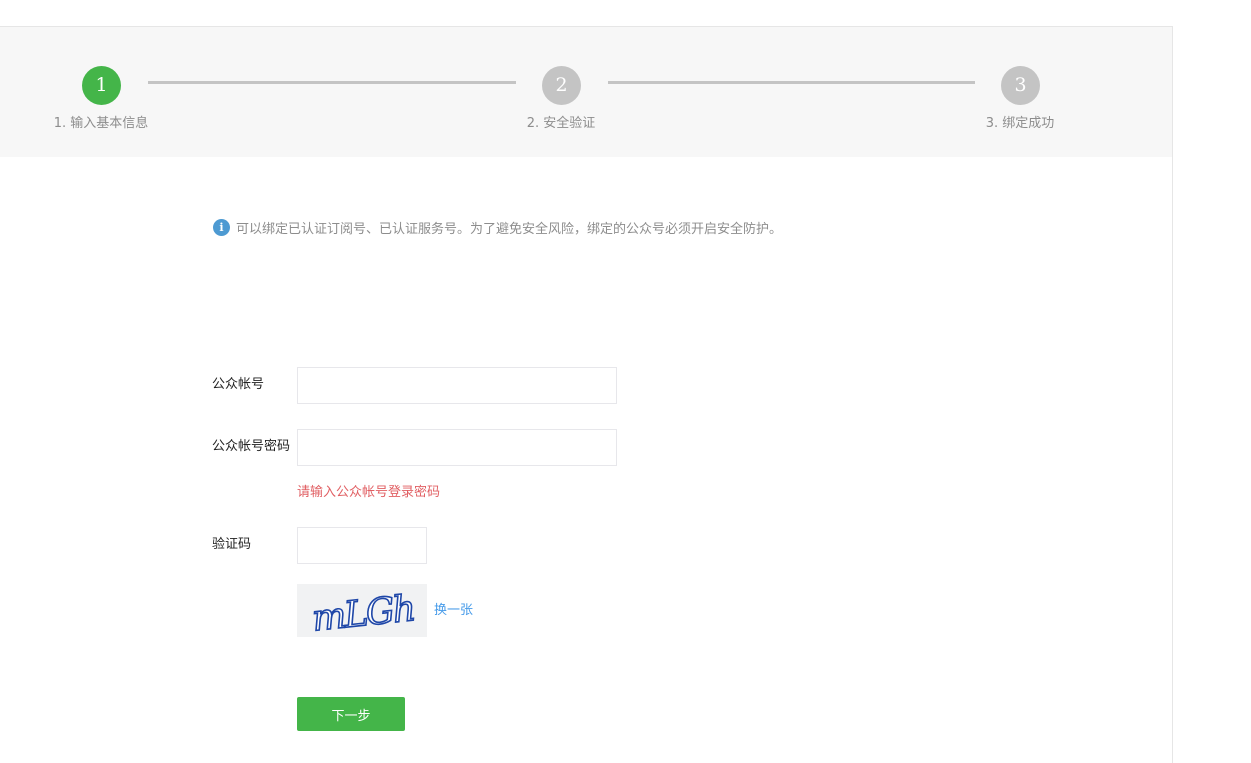 This screenshot has width=1251, height=763. I want to click on right-divider, so click(1172, 394).